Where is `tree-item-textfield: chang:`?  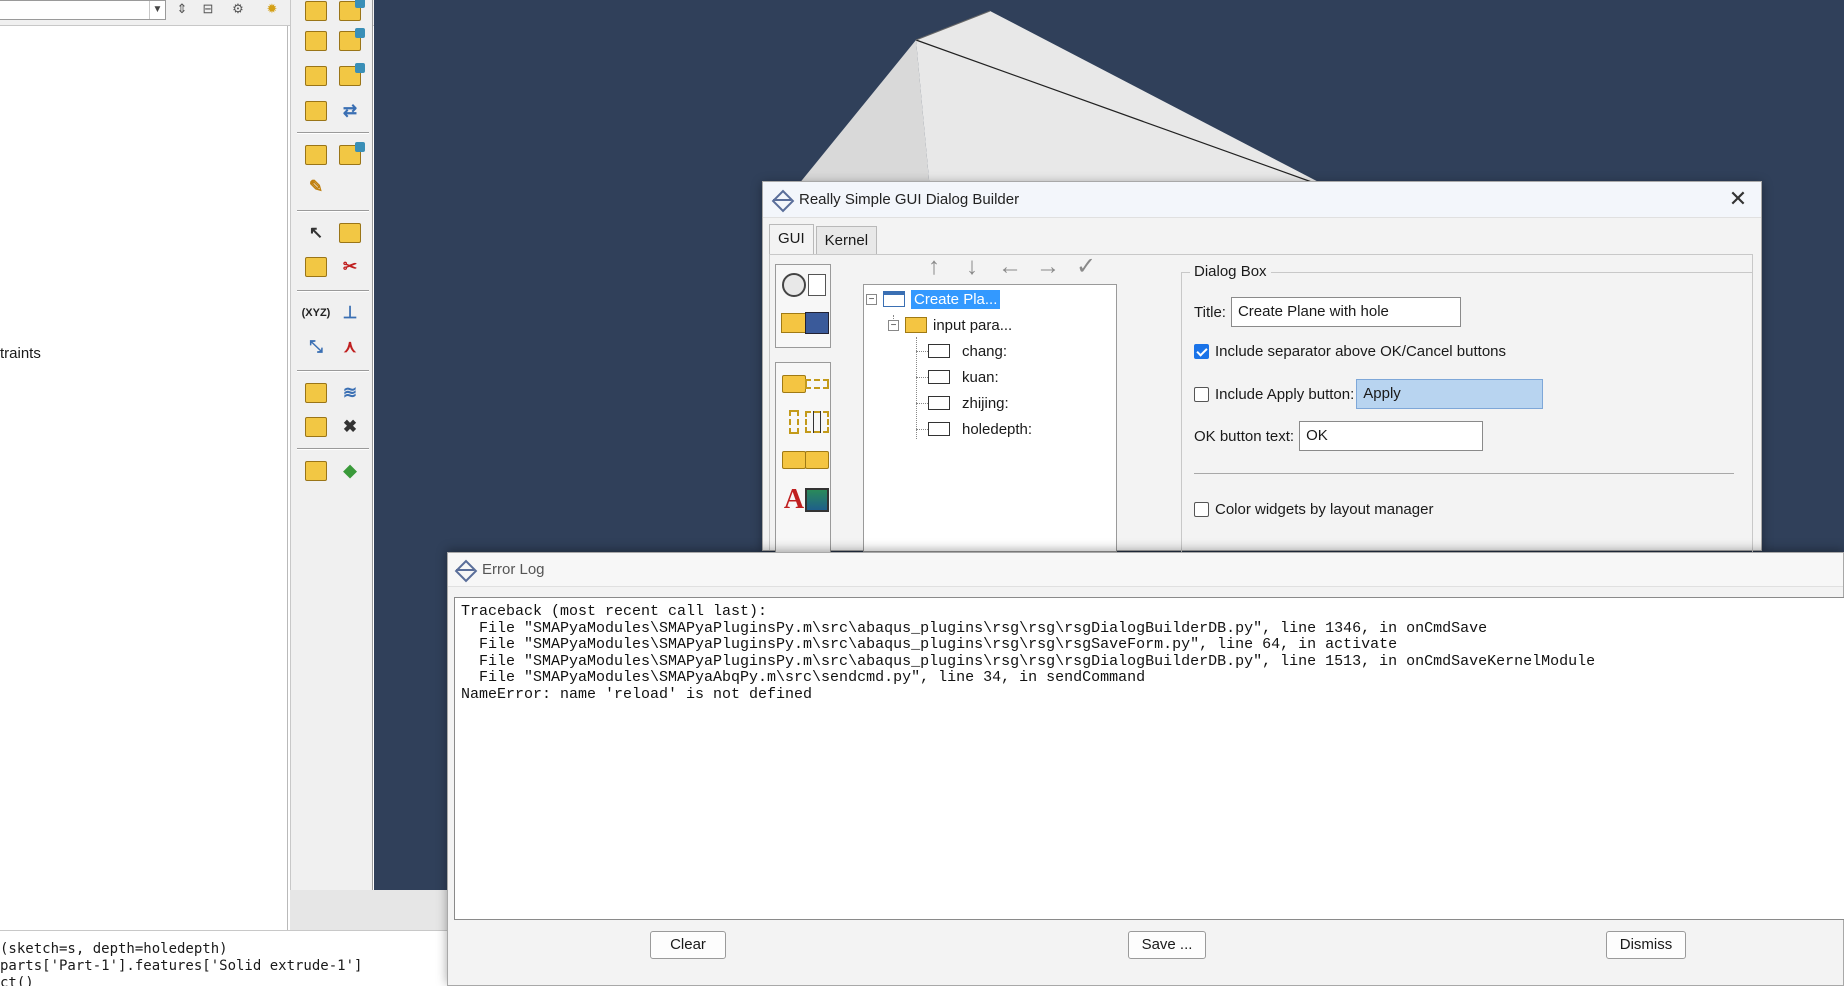 tree-item-textfield: chang: is located at coordinates (967, 351).